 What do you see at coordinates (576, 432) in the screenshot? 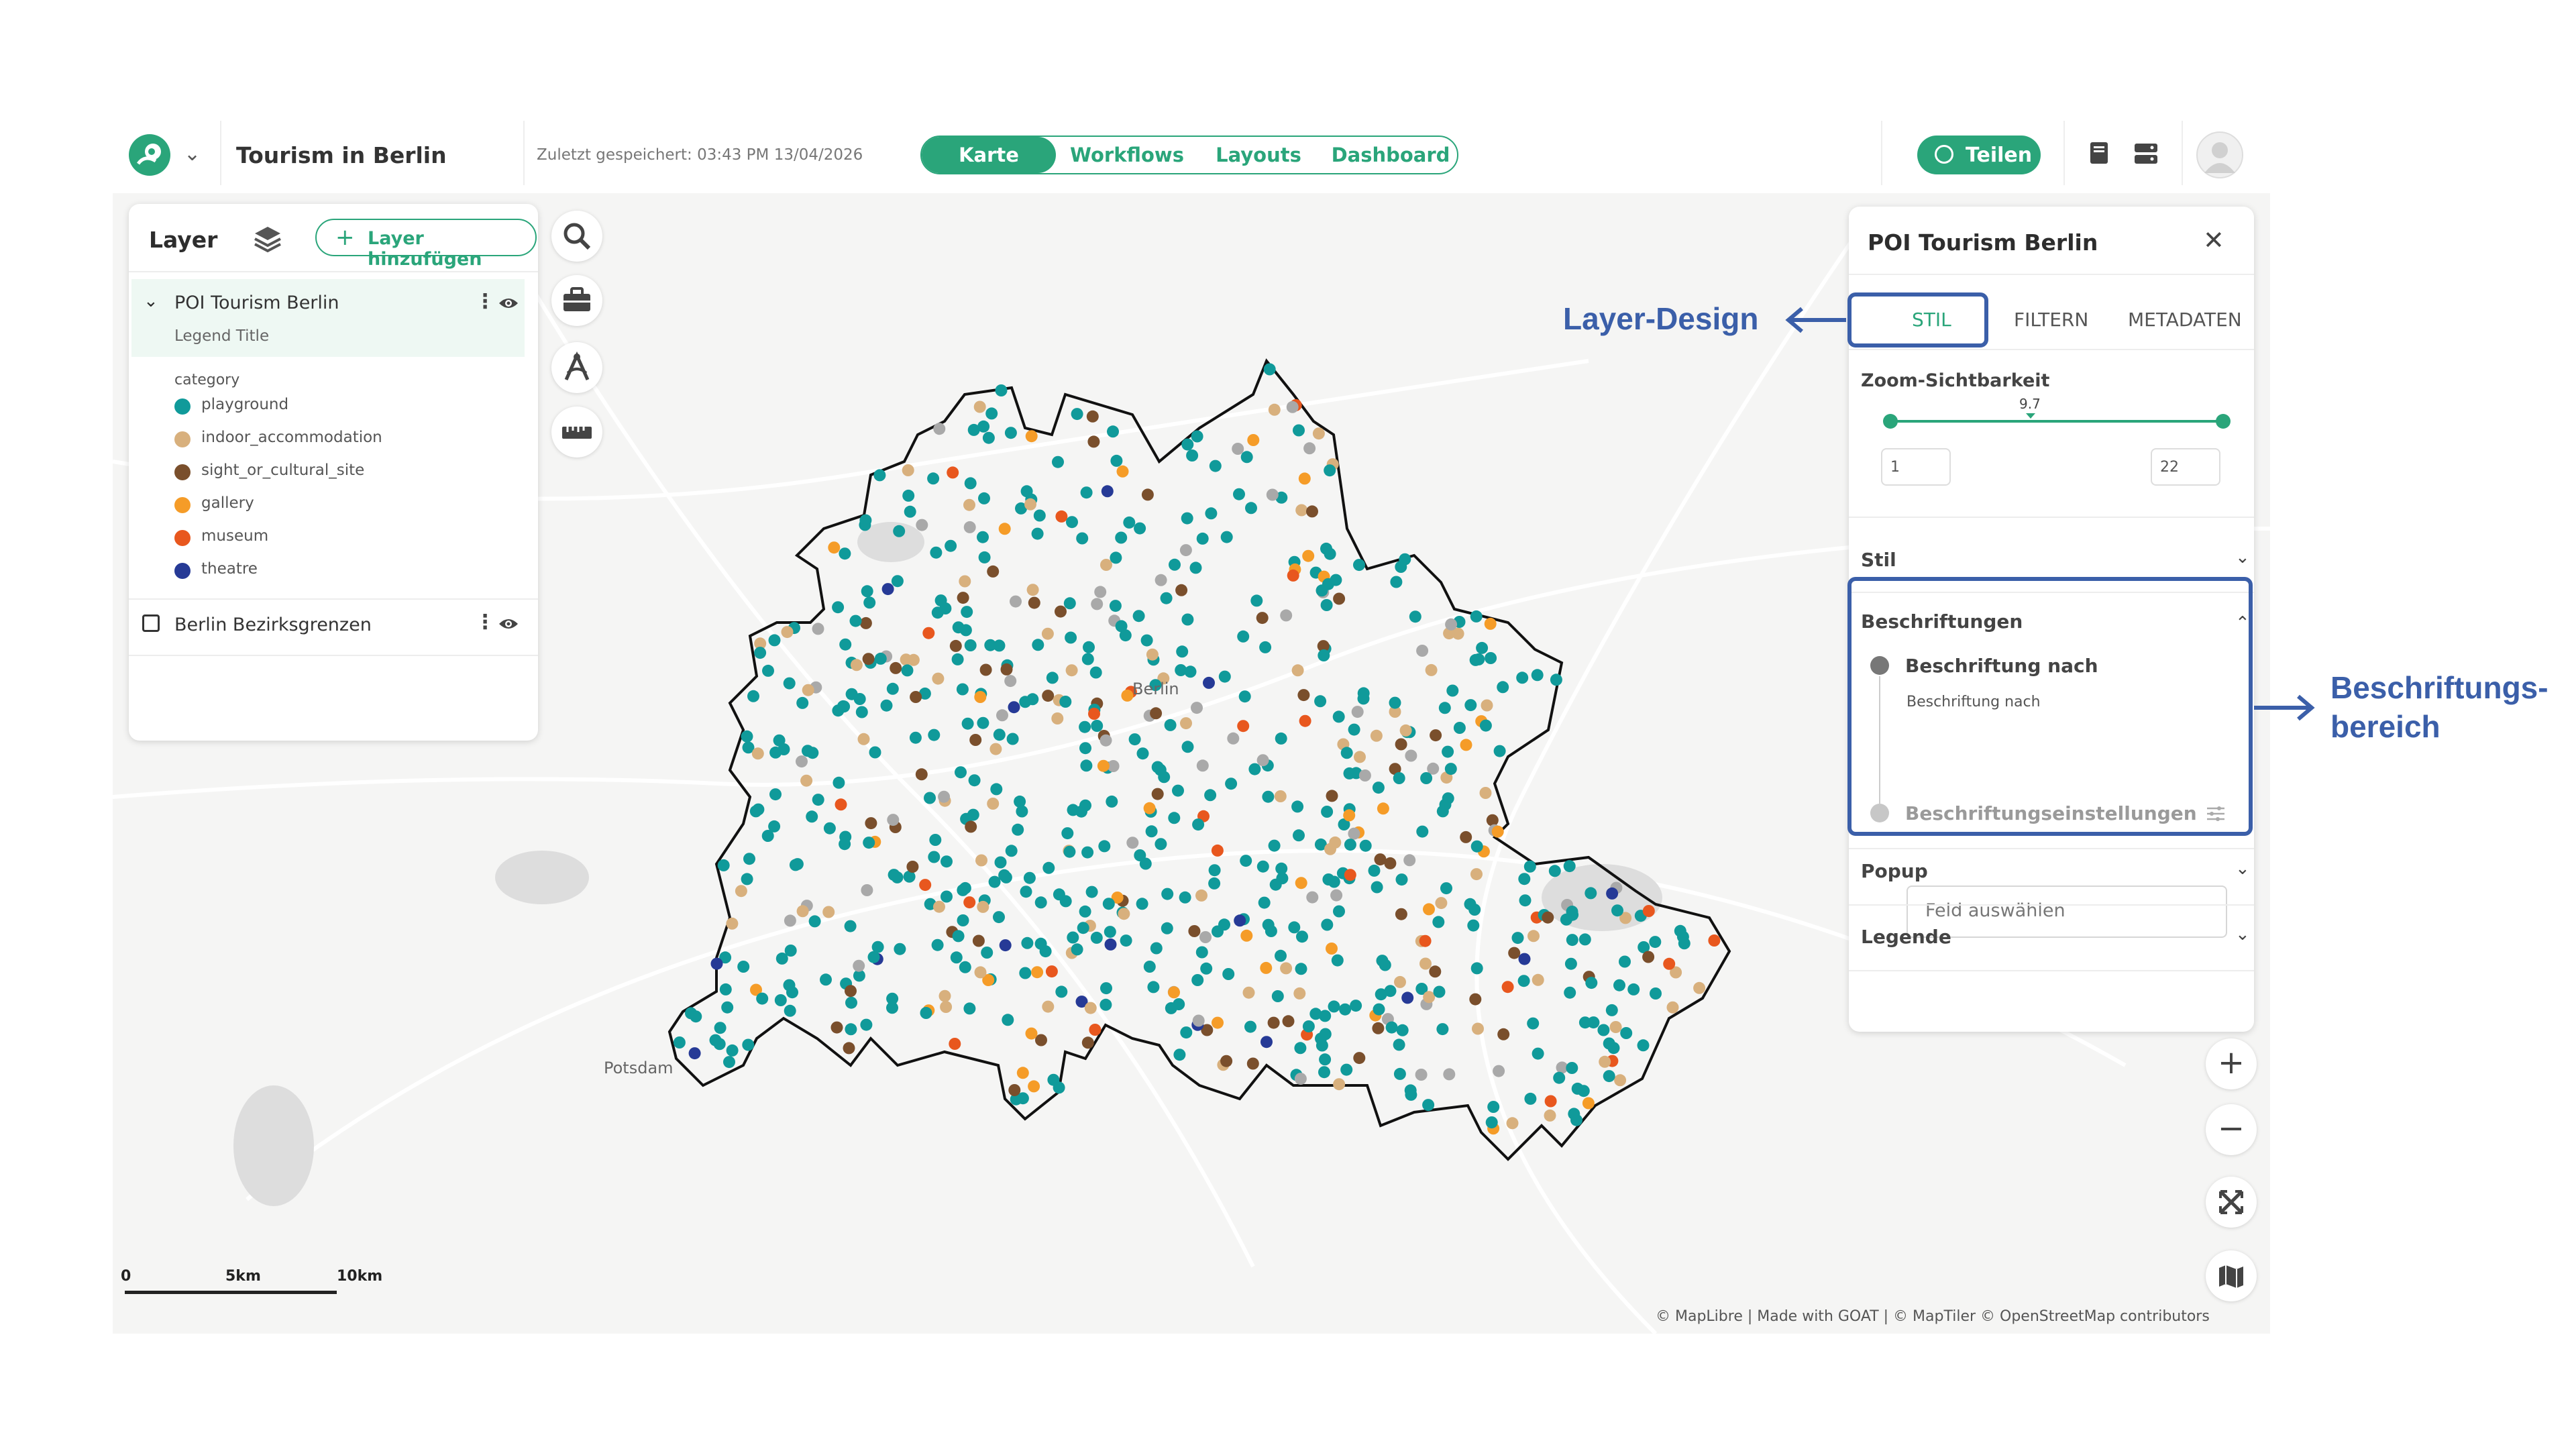
I see `measure-button` at bounding box center [576, 432].